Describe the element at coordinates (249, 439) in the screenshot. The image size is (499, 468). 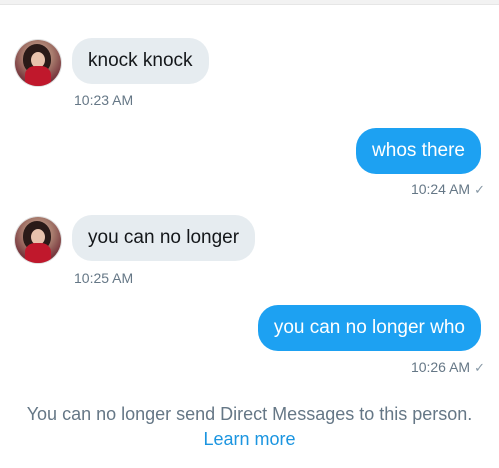
I see `learn-more-link: Learn more` at that location.